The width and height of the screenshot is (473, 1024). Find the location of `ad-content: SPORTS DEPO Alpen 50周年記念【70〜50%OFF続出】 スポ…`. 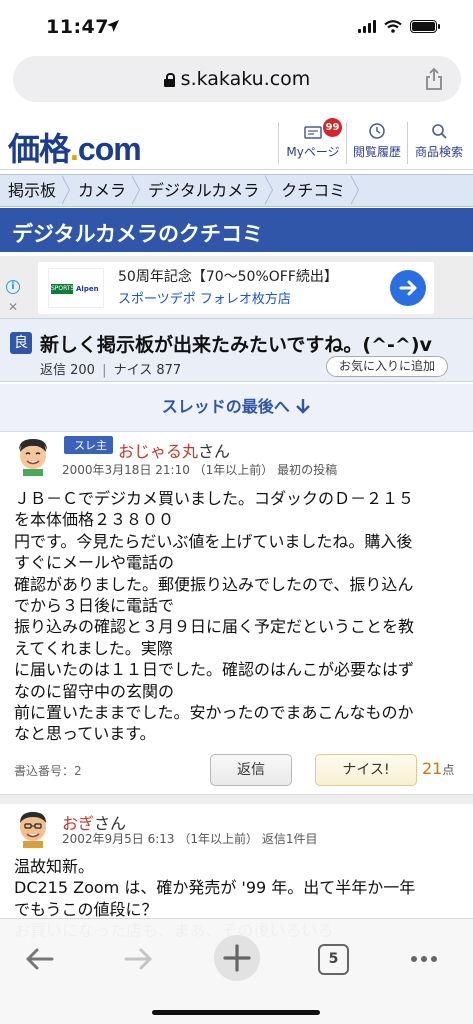

ad-content: SPORTS DEPO Alpen 50周年記念【70〜50%OFF続出】 スポ… is located at coordinates (236, 288).